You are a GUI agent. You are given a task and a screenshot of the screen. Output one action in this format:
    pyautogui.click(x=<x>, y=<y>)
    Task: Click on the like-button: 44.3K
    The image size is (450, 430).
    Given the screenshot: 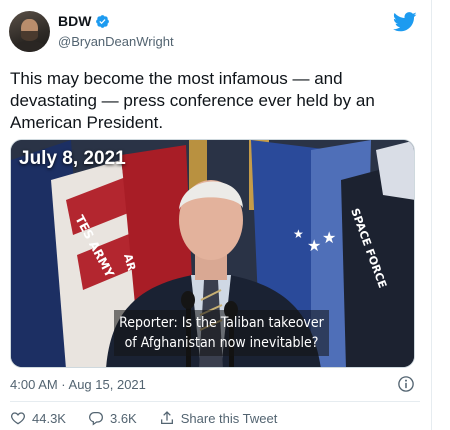 What is the action you would take?
    pyautogui.click(x=38, y=418)
    